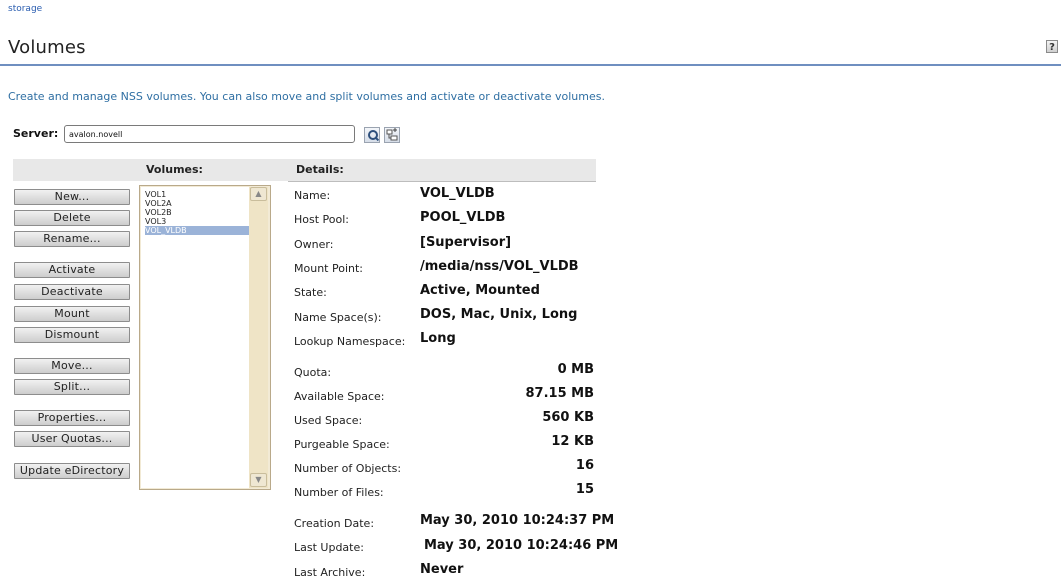  What do you see at coordinates (334, 523) in the screenshot?
I see `detail-label-creation-date: Creation Date:` at bounding box center [334, 523].